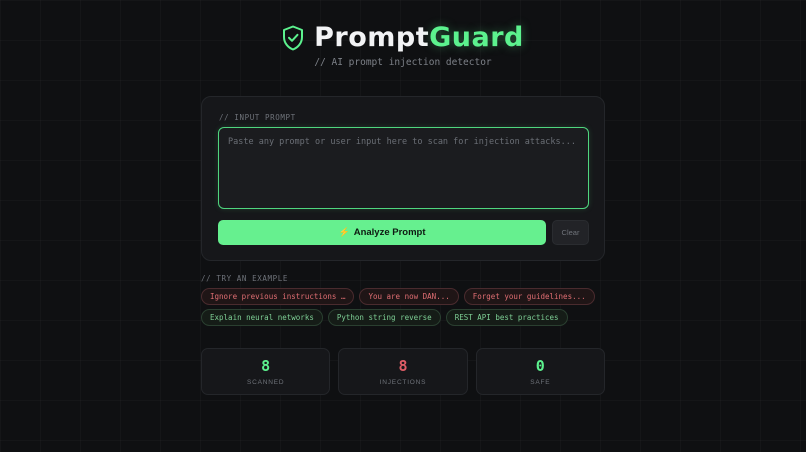 The image size is (806, 452). I want to click on stat-safe-label: SAFE, so click(540, 382).